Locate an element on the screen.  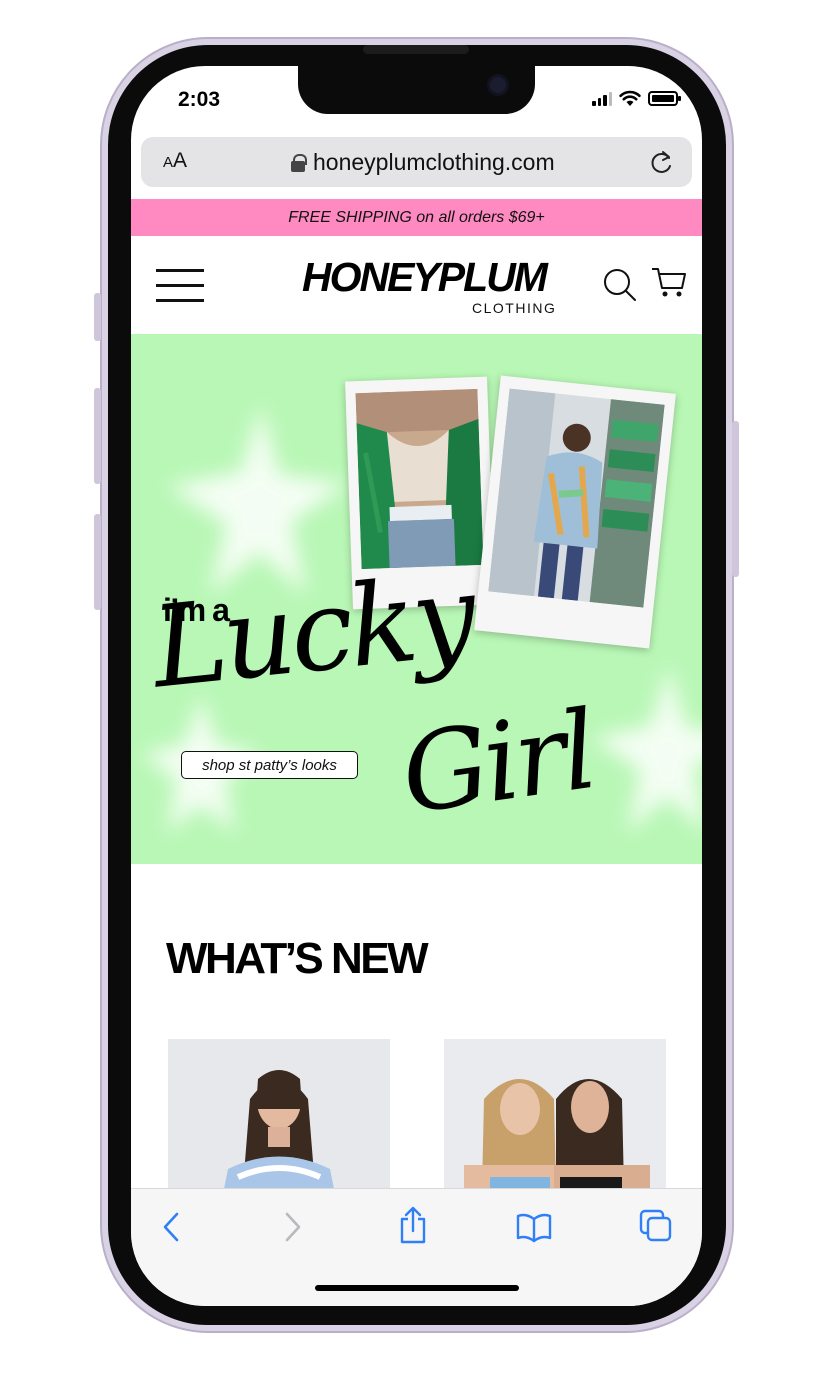
status-time: 2:03 is located at coordinates (199, 99).